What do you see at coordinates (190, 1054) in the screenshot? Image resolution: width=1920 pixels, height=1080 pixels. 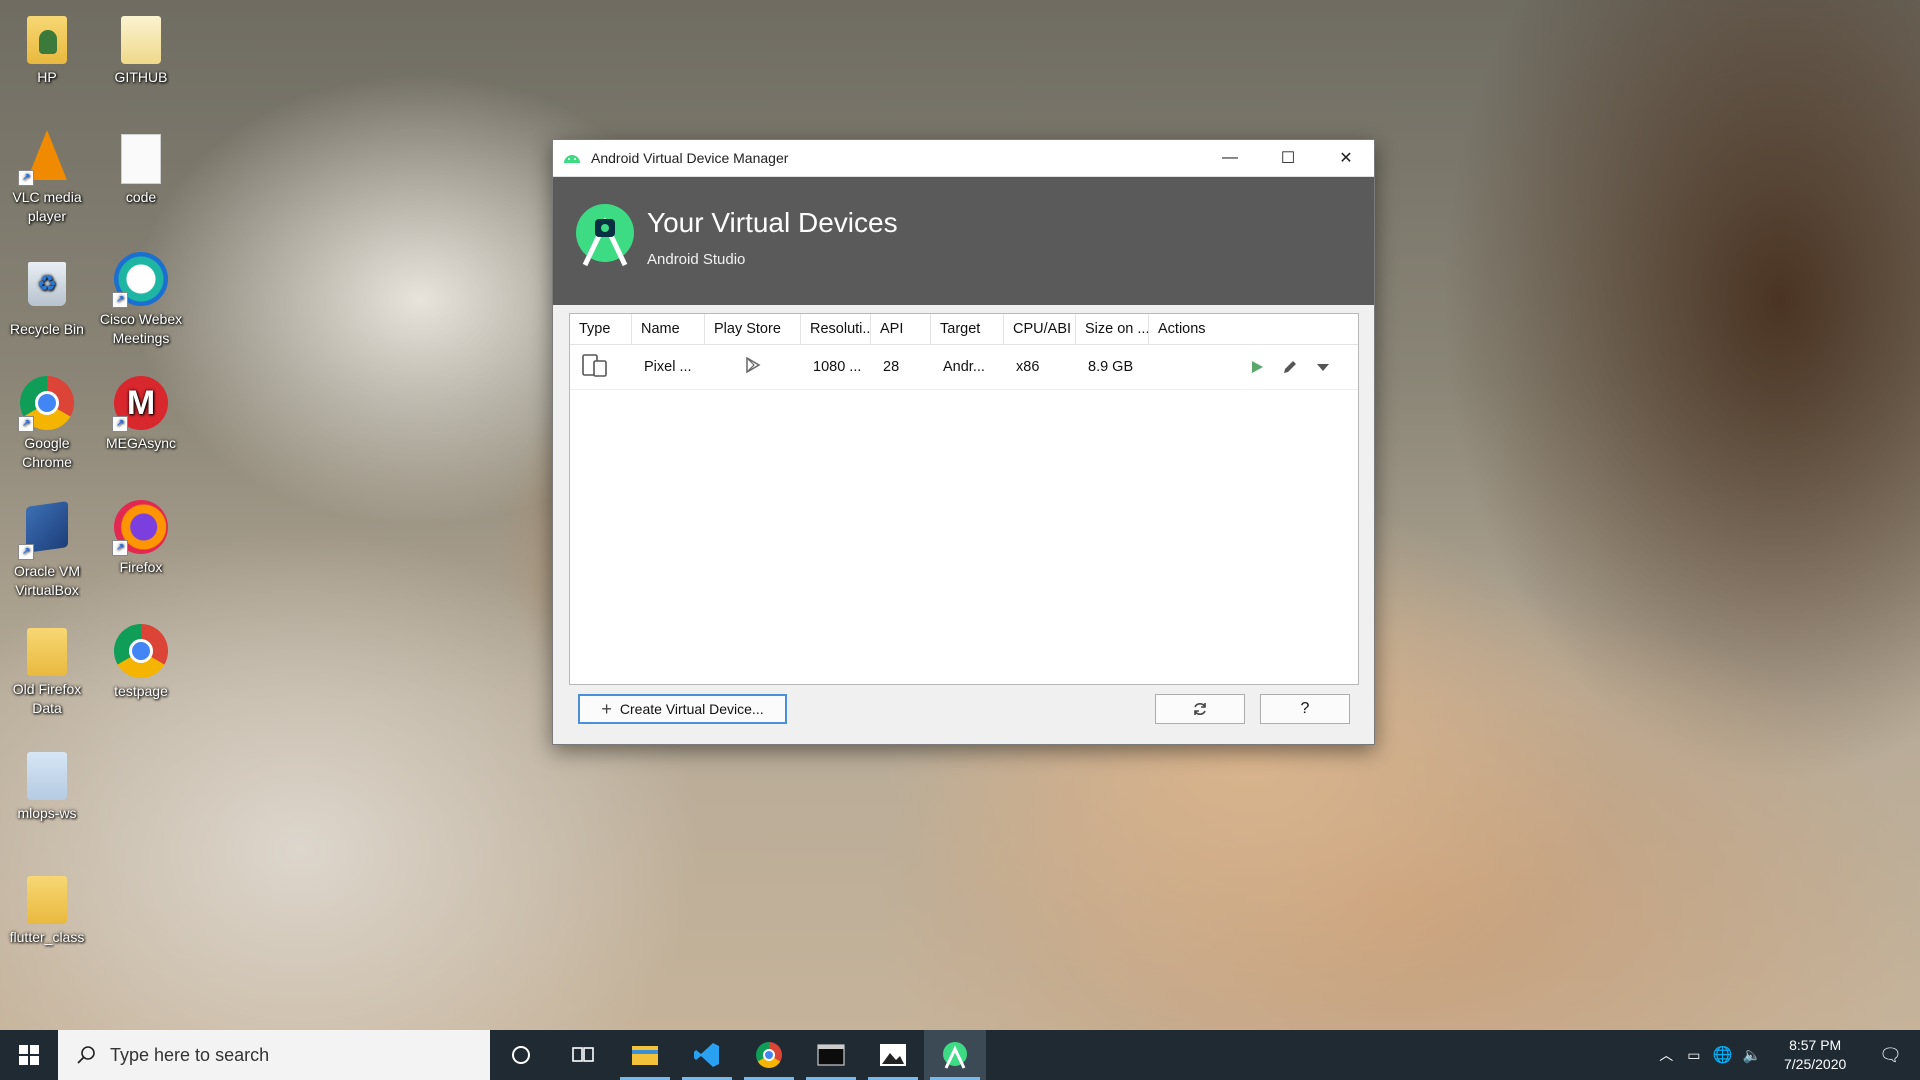 I see `search-placeholder: Type here to search` at bounding box center [190, 1054].